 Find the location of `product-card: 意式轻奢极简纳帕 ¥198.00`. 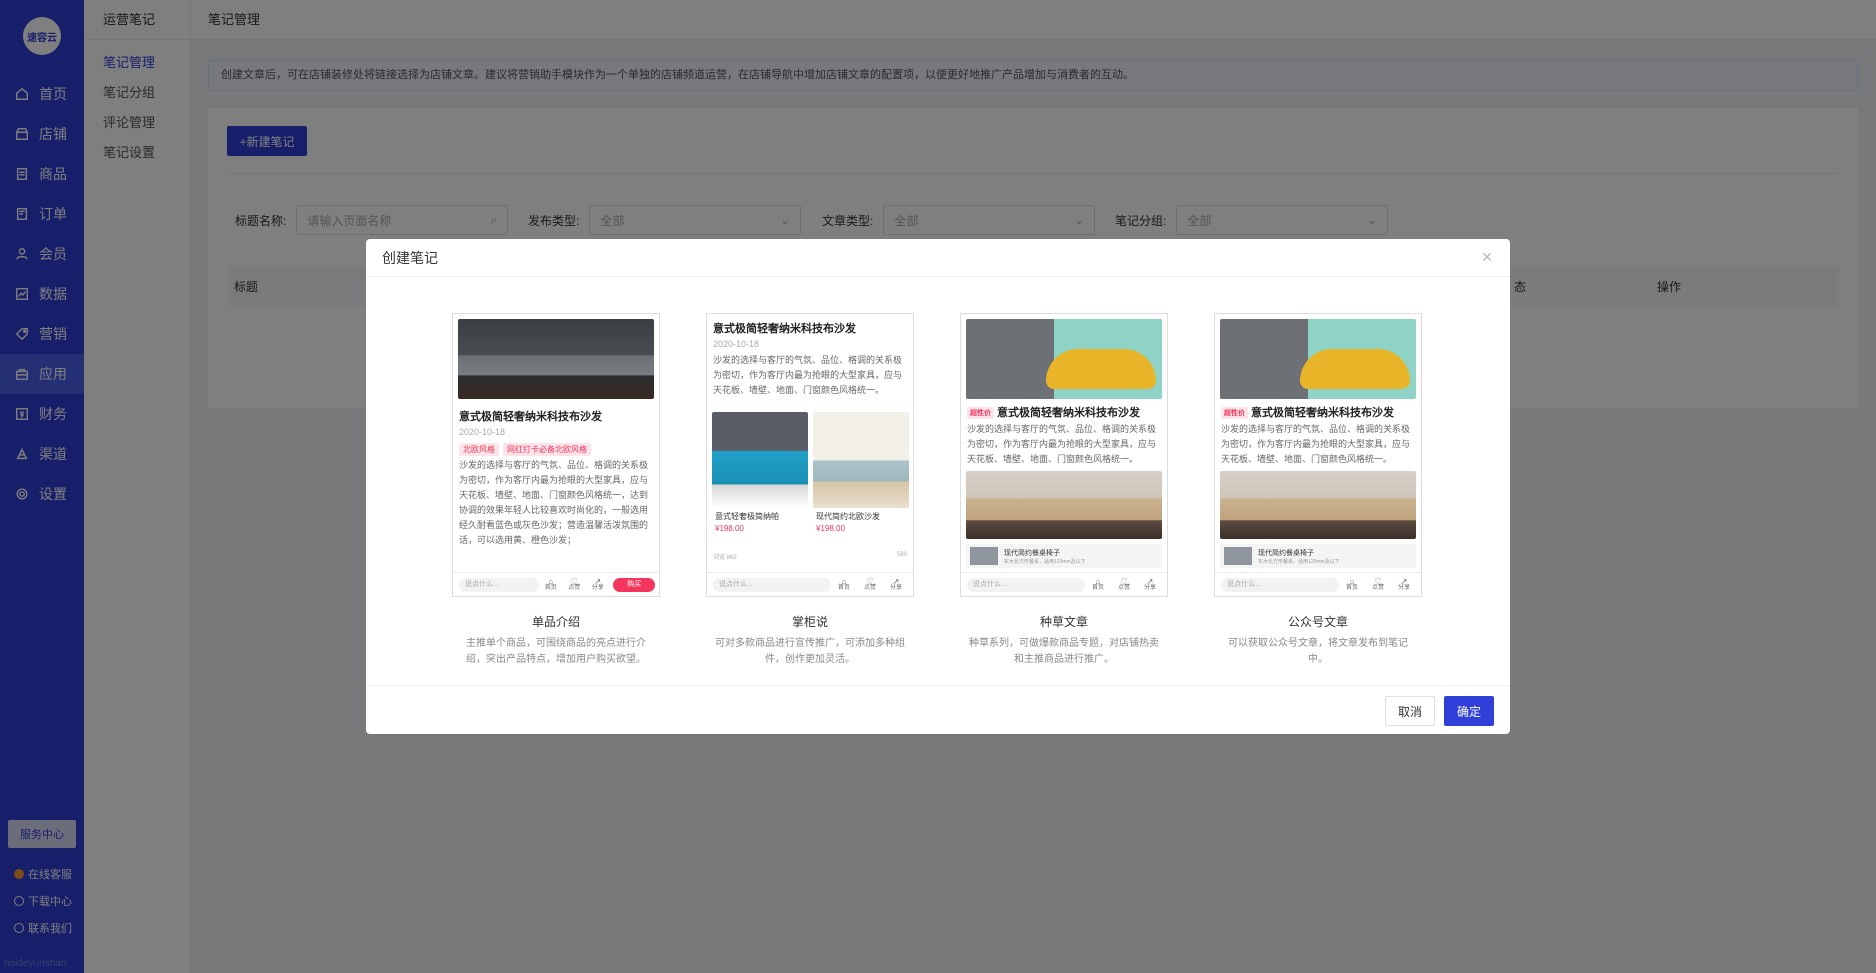

product-card: 意式轻奢极简纳帕 ¥198.00 is located at coordinates (760, 477).